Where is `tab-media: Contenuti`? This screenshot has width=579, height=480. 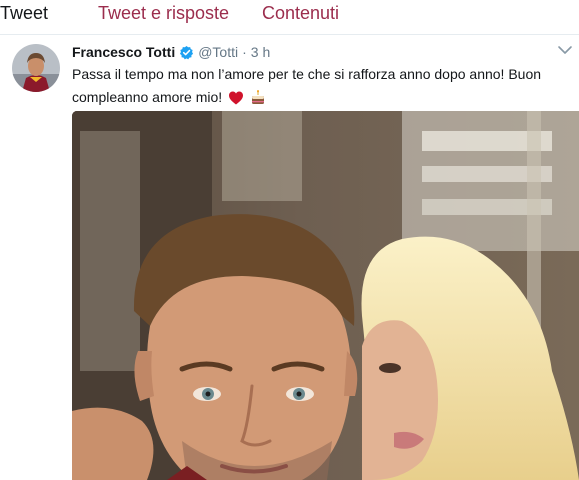 tab-media: Contenuti is located at coordinates (300, 15).